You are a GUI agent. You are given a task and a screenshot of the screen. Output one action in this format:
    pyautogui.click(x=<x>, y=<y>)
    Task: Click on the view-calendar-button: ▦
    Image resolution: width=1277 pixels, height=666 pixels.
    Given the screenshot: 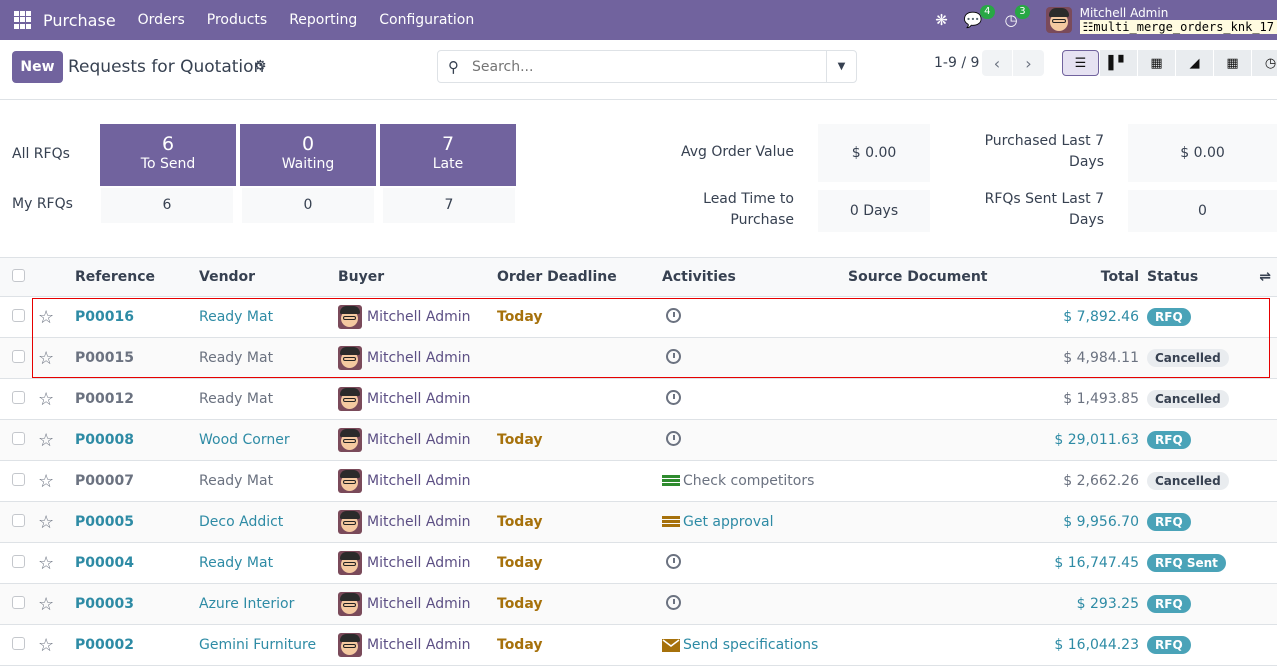 What is the action you would take?
    pyautogui.click(x=1232, y=63)
    